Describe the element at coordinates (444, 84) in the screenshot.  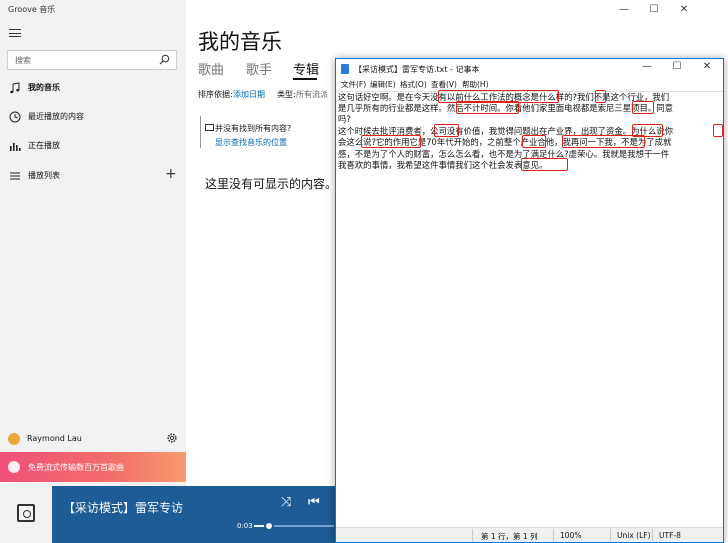
I see `menu-view: 查看(V)` at that location.